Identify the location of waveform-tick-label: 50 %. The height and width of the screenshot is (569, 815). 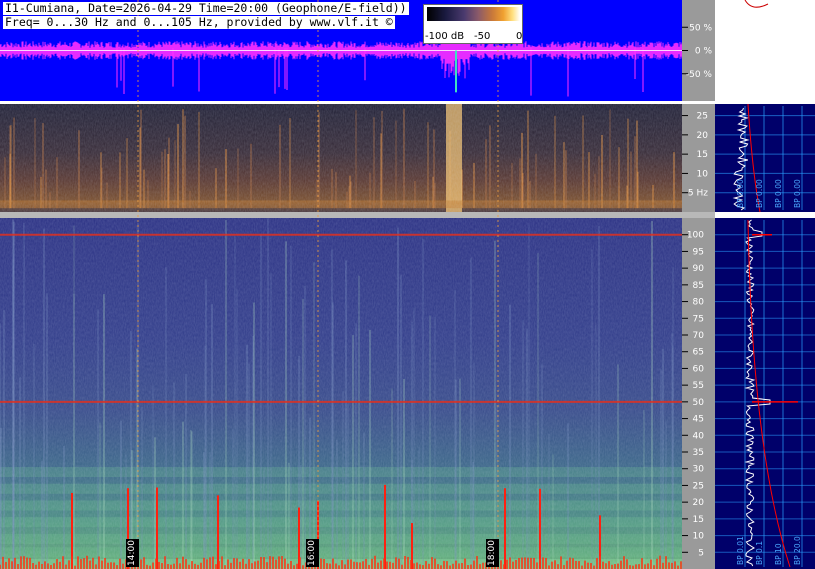
(700, 28).